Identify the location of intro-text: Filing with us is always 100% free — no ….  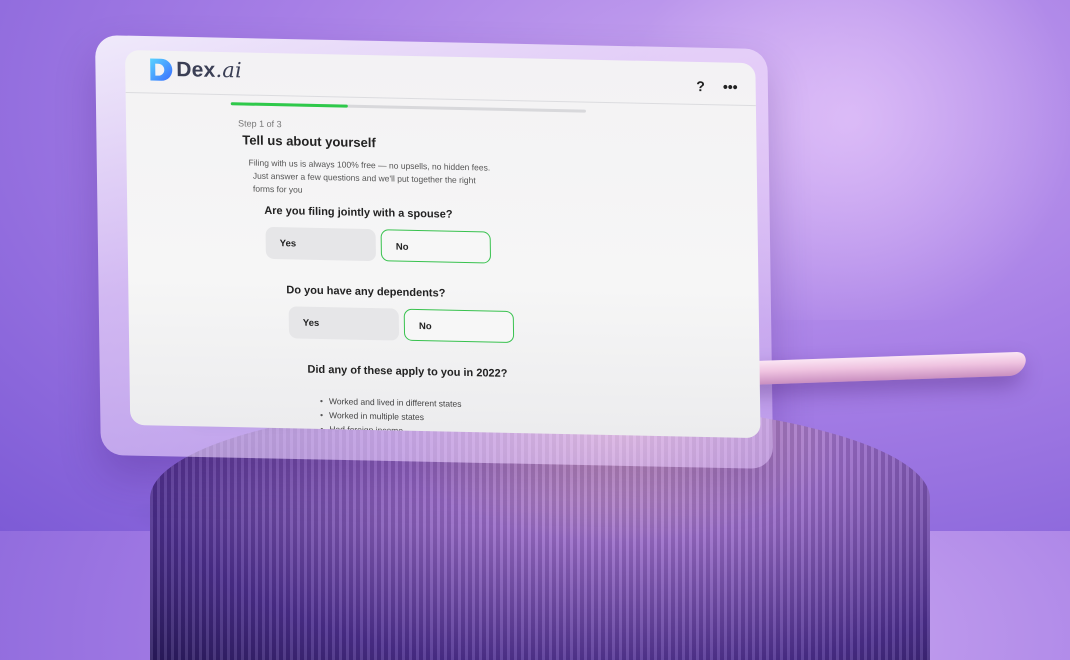
(369, 176).